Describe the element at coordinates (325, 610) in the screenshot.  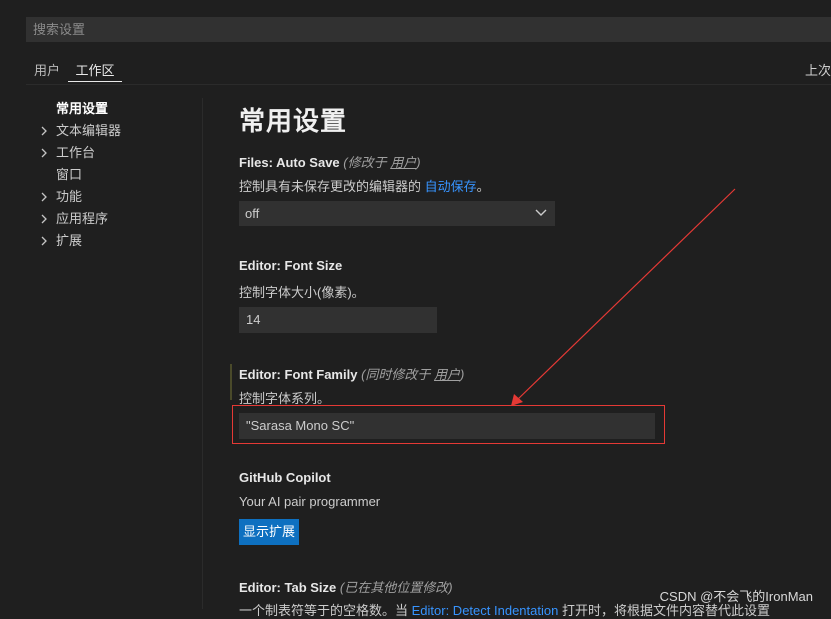
I see `desc-text: 一个制表符等于的空格数。当` at that location.